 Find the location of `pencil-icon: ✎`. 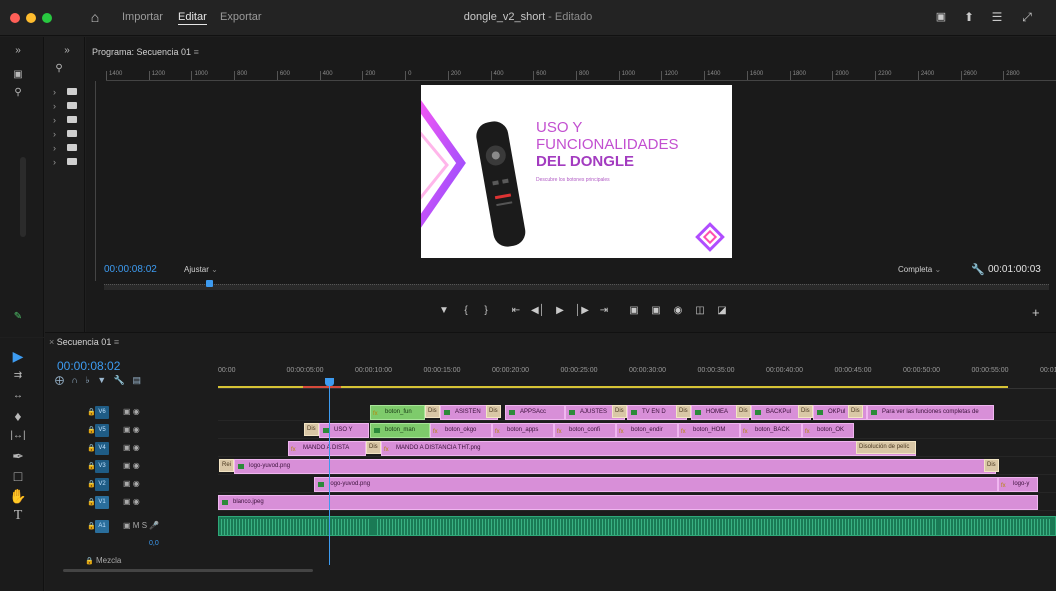

pencil-icon: ✎ is located at coordinates (18, 317).